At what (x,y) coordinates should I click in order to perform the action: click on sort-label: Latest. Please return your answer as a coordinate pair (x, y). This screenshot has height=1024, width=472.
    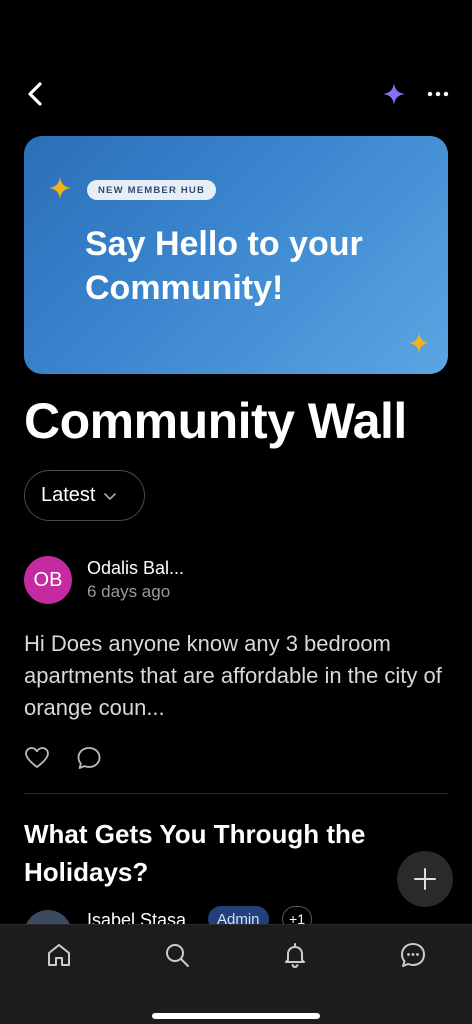
    Looking at the image, I should click on (68, 495).